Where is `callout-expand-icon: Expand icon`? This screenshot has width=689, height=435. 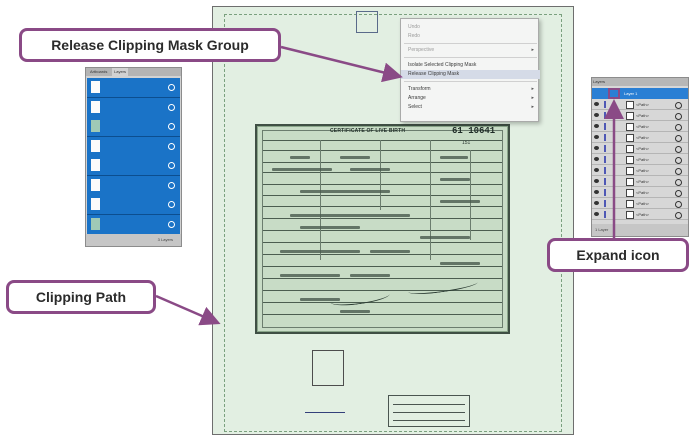 callout-expand-icon: Expand icon is located at coordinates (618, 255).